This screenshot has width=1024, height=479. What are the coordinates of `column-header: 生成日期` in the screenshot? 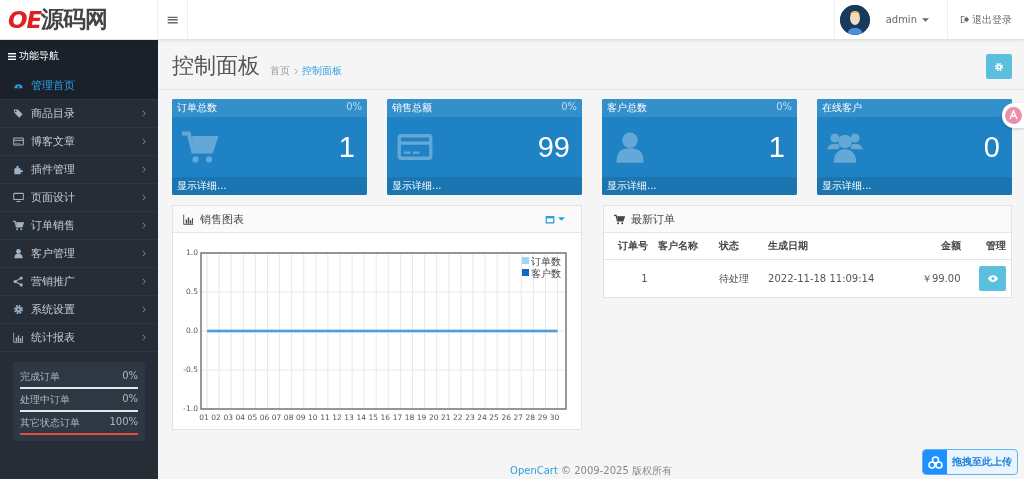 It's located at (834, 246).